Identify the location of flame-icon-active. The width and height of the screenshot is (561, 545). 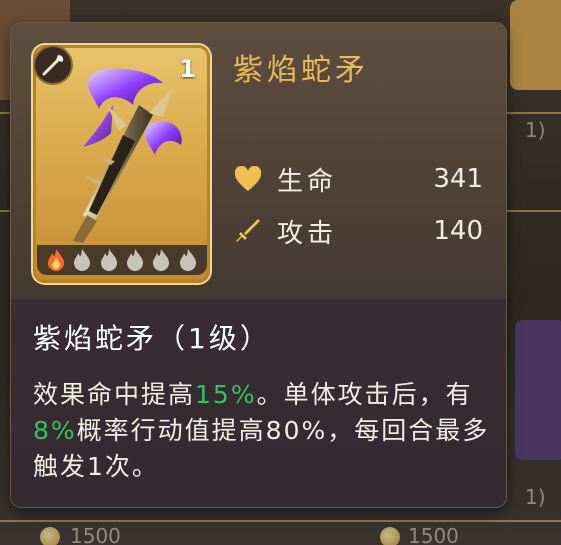
(56, 260).